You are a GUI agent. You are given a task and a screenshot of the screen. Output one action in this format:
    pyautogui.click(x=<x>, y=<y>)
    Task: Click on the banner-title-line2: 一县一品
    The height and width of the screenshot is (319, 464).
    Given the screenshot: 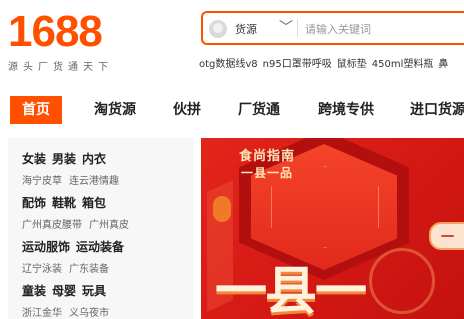 What is the action you would take?
    pyautogui.click(x=266, y=173)
    